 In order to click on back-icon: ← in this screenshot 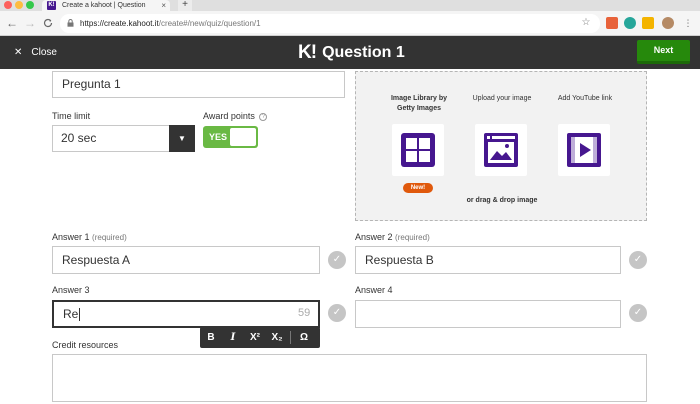, I will do `click(12, 23)`.